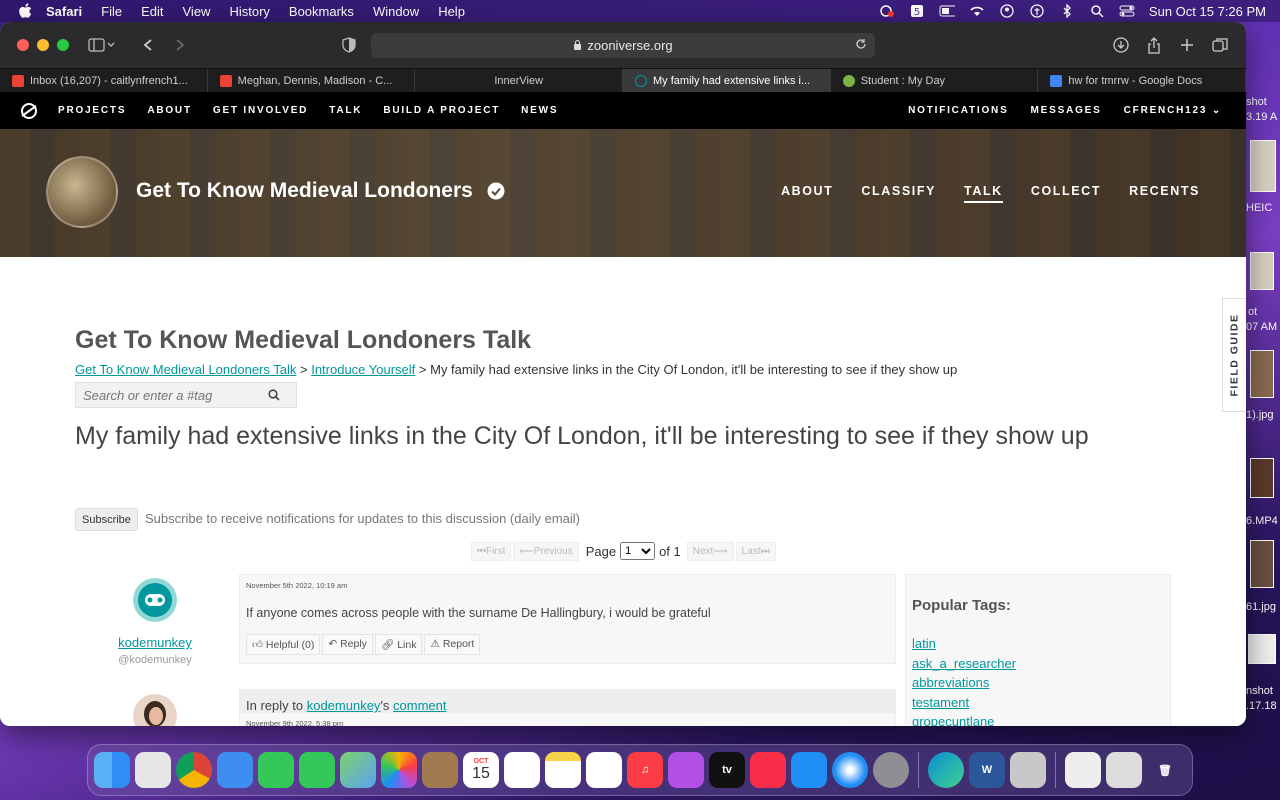  I want to click on share-icon, so click(1154, 45).